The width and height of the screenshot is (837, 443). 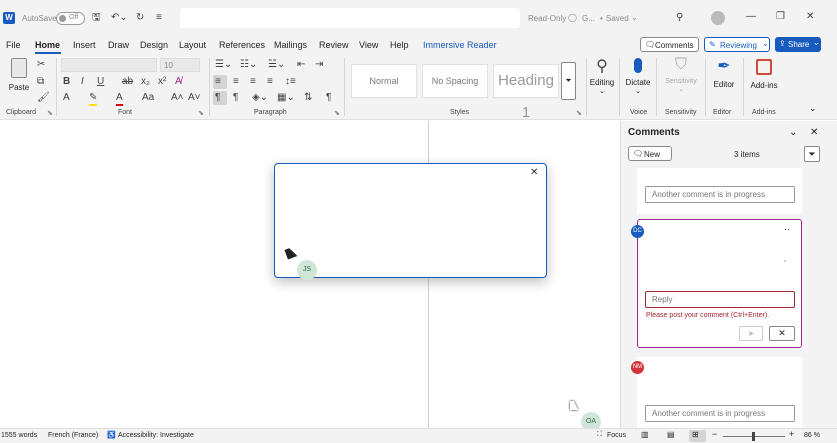 What do you see at coordinates (650, 153) in the screenshot?
I see `new-comment-button: 🗨 New` at bounding box center [650, 153].